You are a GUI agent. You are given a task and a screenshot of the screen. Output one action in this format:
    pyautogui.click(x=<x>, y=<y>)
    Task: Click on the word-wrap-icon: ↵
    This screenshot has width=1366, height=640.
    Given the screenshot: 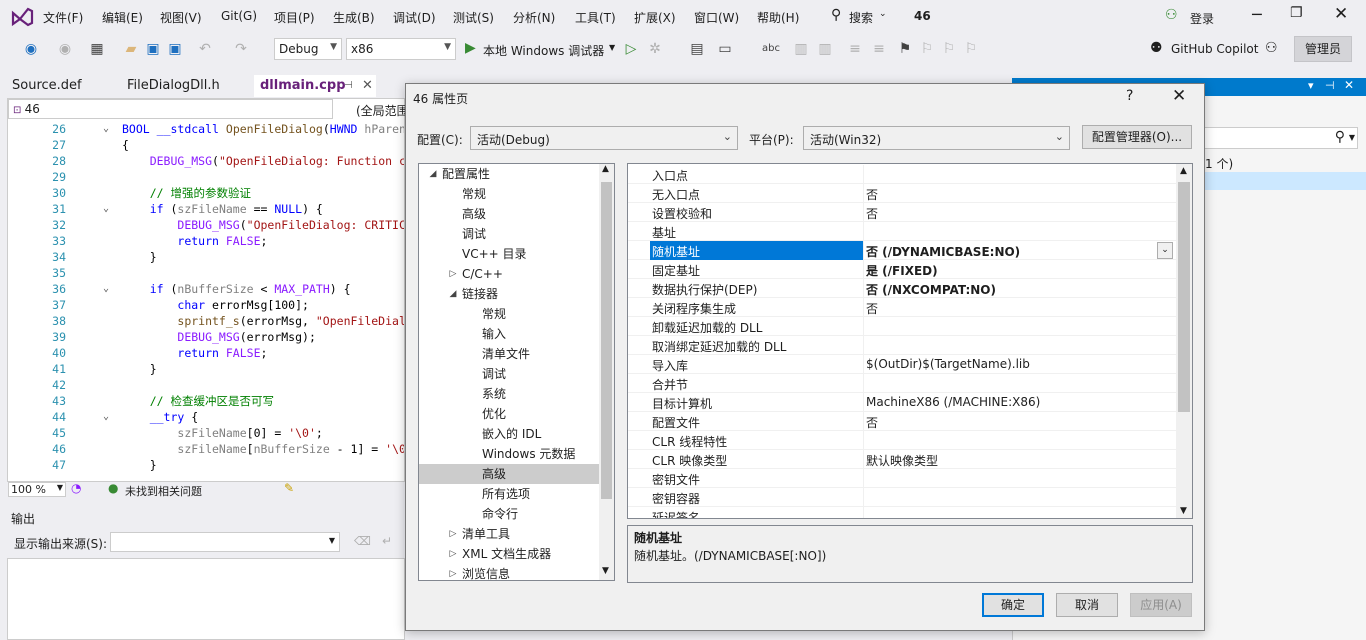 What is the action you would take?
    pyautogui.click(x=387, y=541)
    